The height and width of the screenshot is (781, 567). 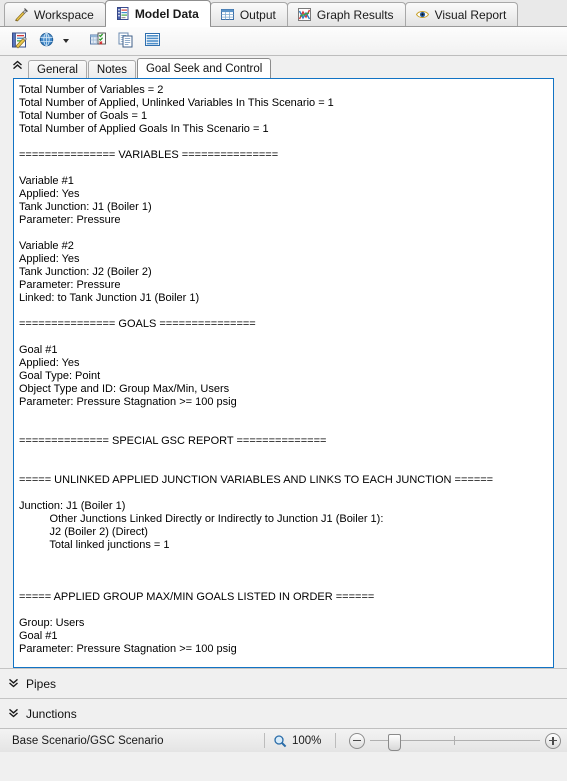 What do you see at coordinates (122, 13) in the screenshot?
I see `notebook-icon` at bounding box center [122, 13].